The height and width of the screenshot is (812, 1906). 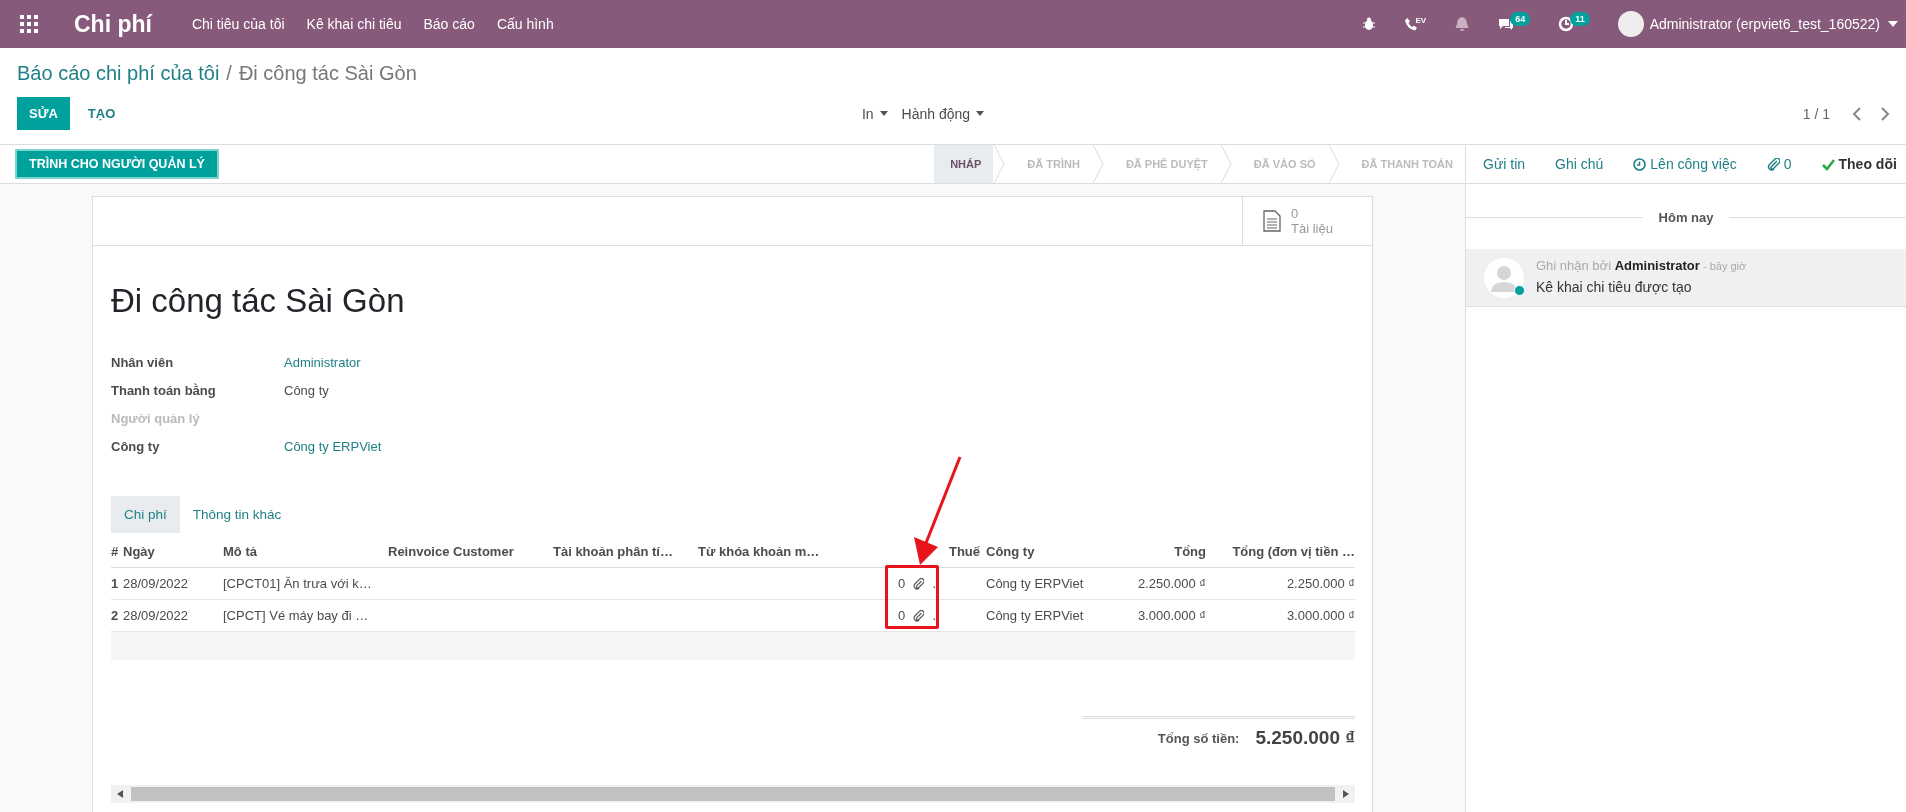 What do you see at coordinates (115, 583) in the screenshot?
I see `row-number: 1` at bounding box center [115, 583].